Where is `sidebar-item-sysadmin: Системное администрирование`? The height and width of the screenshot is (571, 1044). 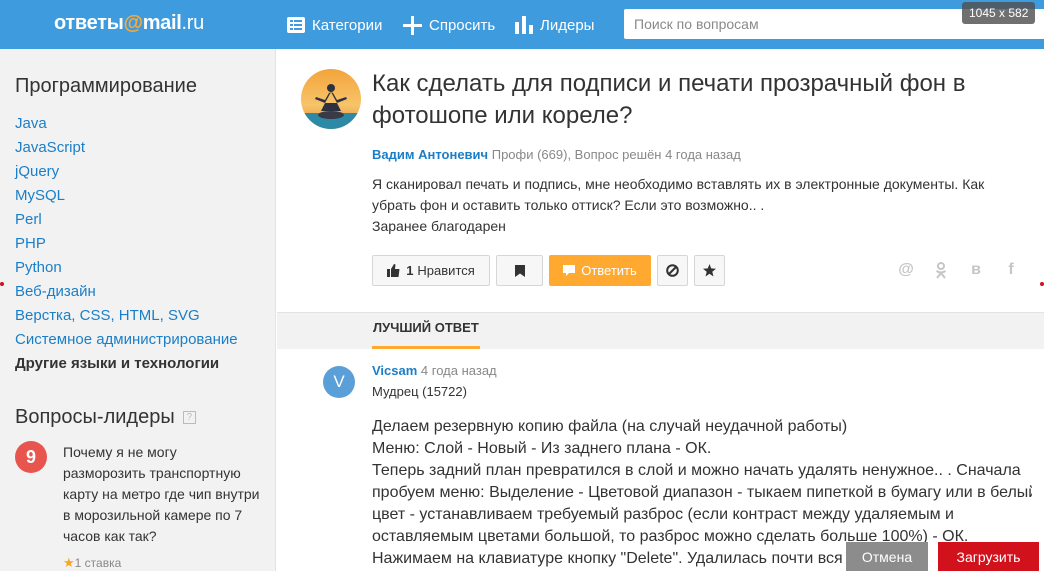 sidebar-item-sysadmin: Системное администрирование is located at coordinates (126, 340).